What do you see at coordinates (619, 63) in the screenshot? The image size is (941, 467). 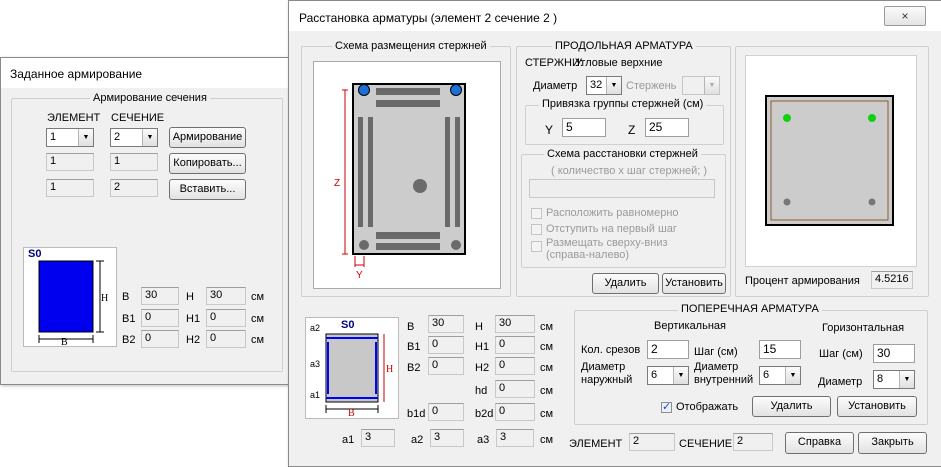 I see `rods-value: Угловые верхние` at bounding box center [619, 63].